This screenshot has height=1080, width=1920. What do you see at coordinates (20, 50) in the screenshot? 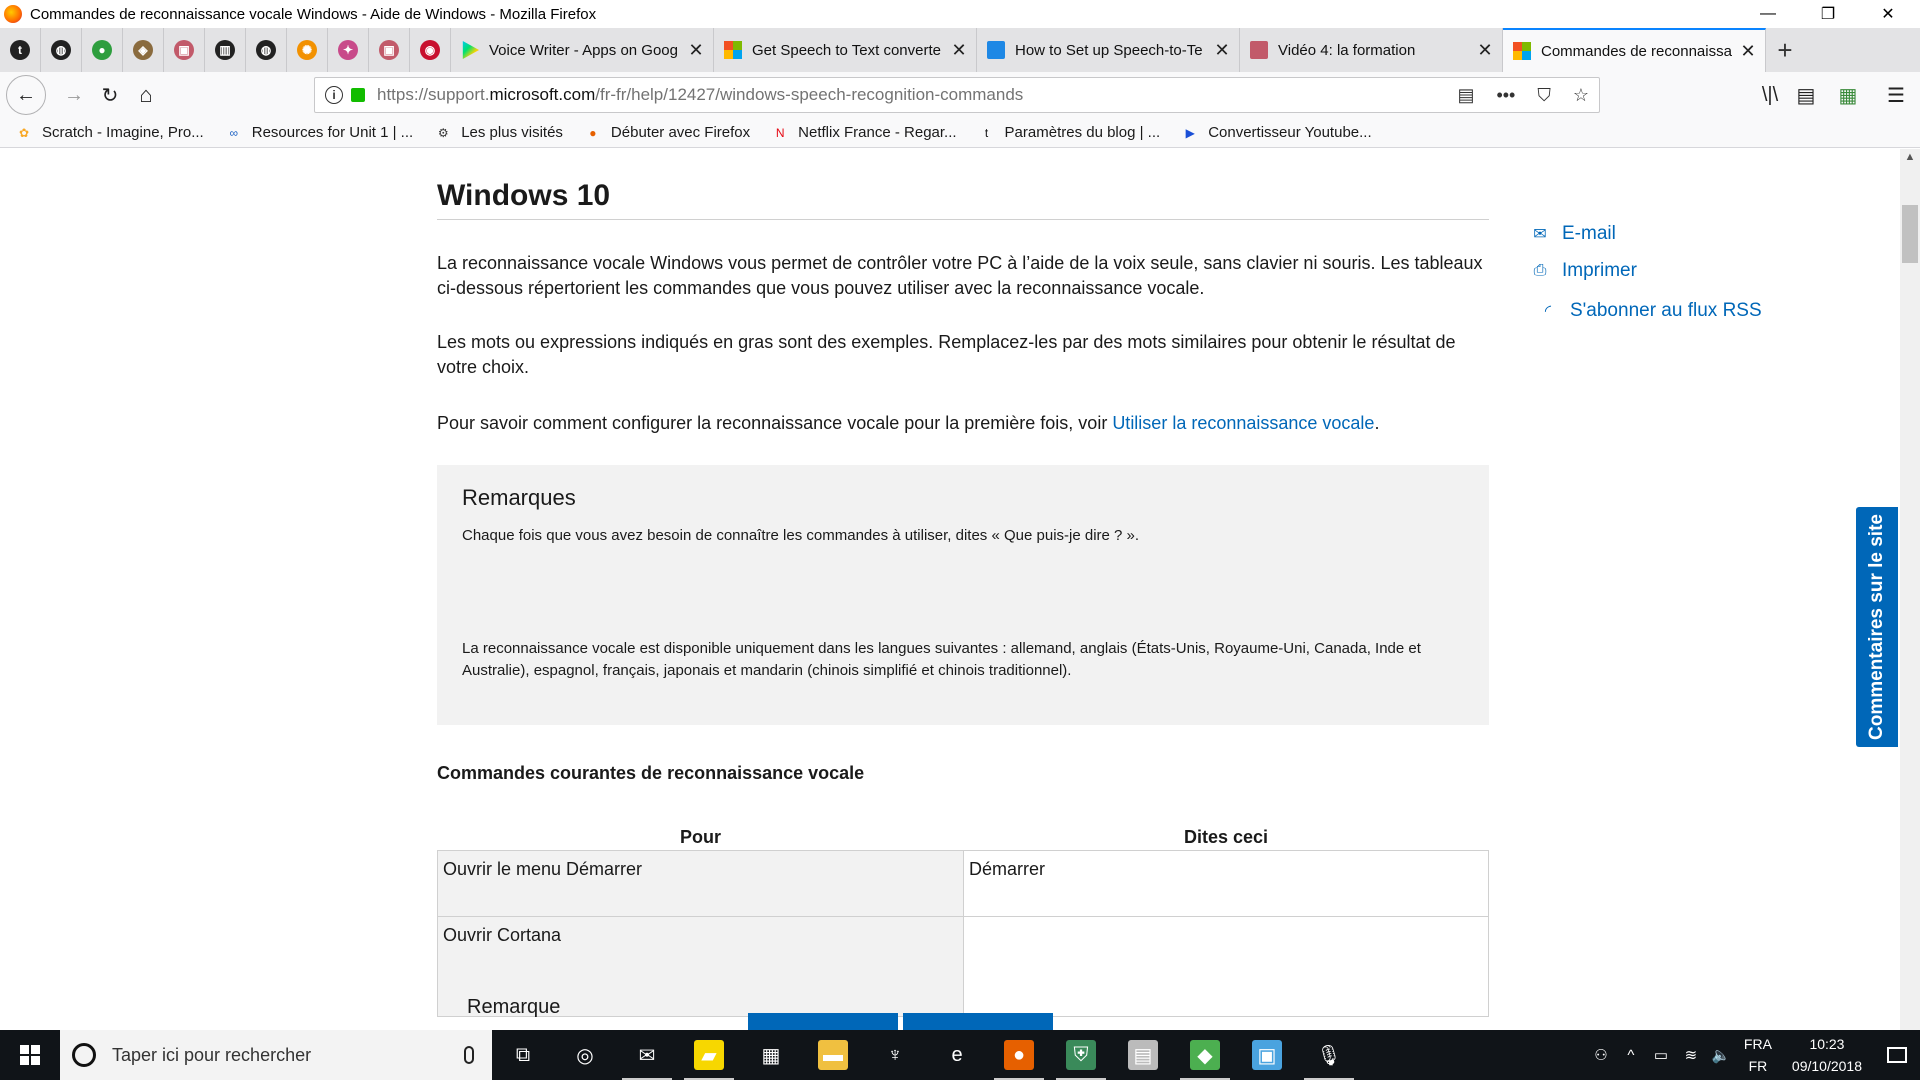
I see `pinned-tab: t` at bounding box center [20, 50].